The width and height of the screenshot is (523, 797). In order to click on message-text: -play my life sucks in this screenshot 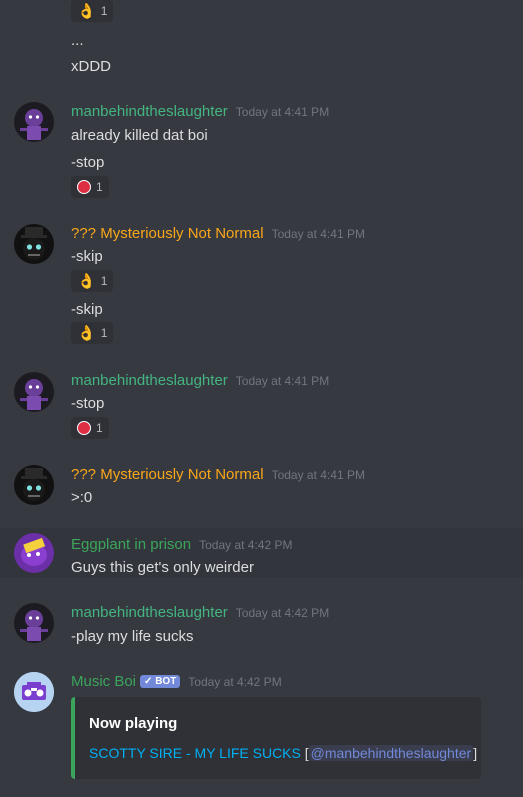, I will do `click(132, 636)`.